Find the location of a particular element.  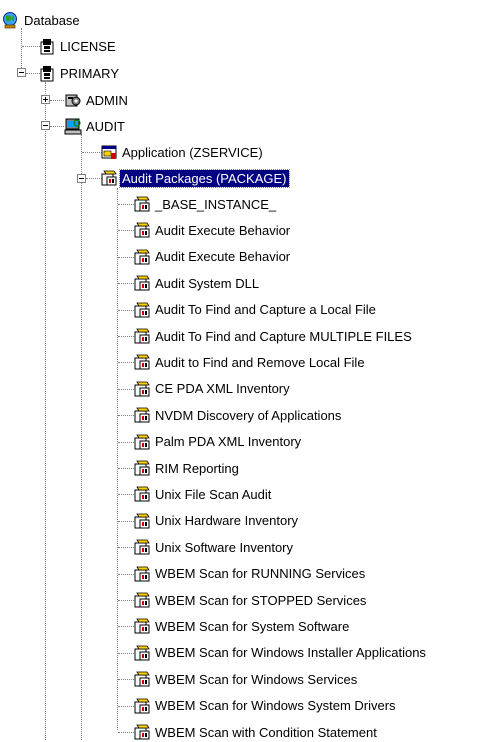

tree-item-package: CE PDA XML Inventory is located at coordinates (212, 389).